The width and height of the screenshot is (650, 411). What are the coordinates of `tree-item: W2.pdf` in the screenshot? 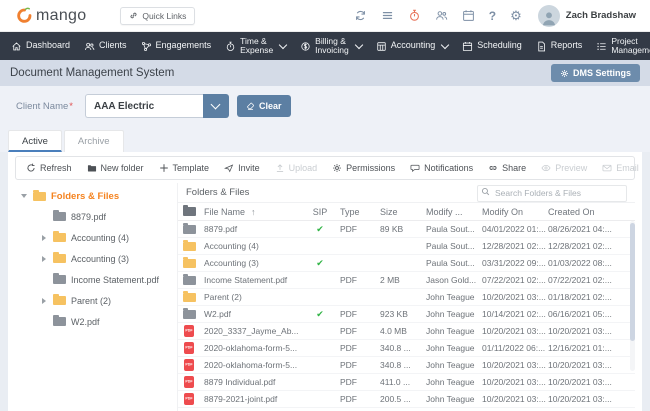 It's located at (98, 321).